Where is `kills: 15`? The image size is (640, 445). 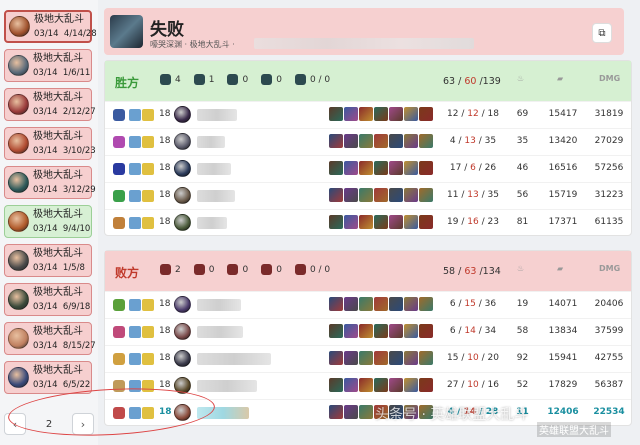 kills: 15 is located at coordinates (453, 358).